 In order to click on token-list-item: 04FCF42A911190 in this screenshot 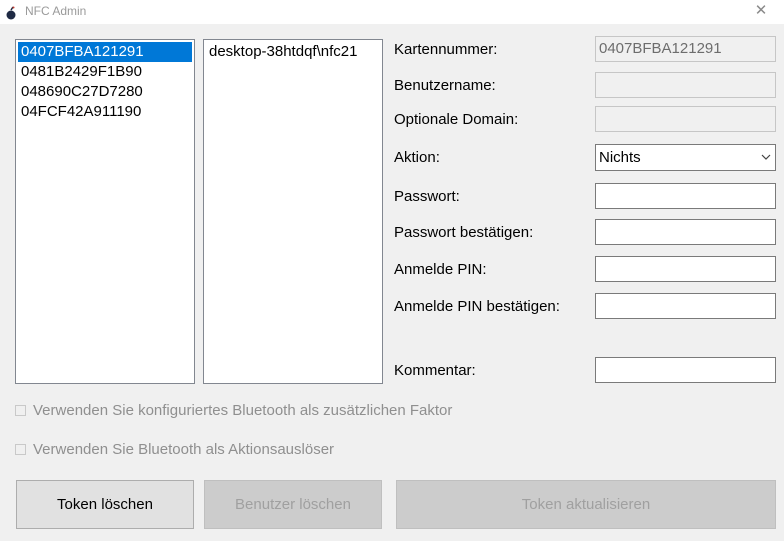, I will do `click(105, 112)`.